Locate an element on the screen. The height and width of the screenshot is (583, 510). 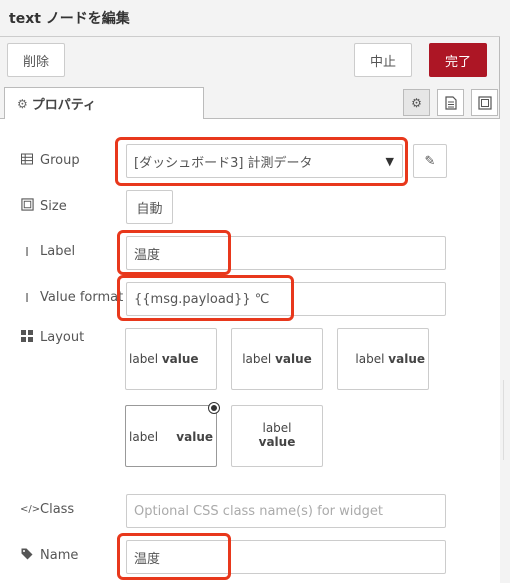
layout-option-1: label value is located at coordinates (171, 359).